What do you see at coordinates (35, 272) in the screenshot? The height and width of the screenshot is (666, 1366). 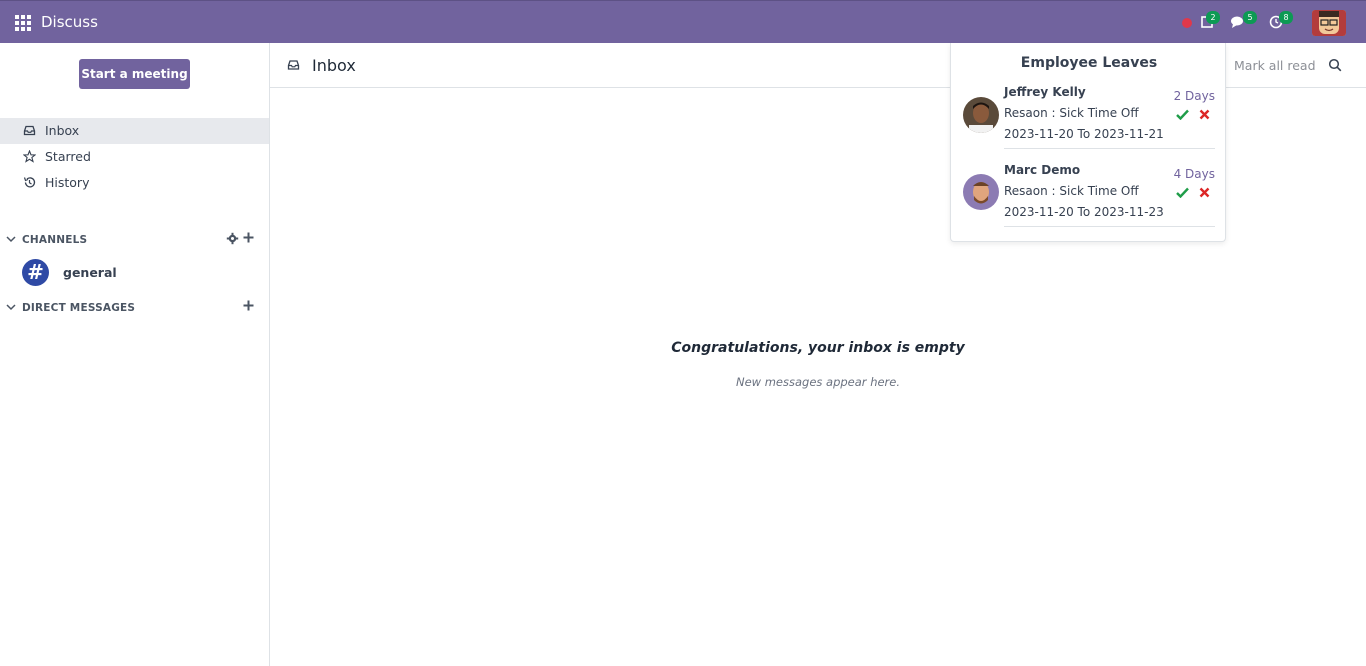 I see `channel-hash-icon: #` at bounding box center [35, 272].